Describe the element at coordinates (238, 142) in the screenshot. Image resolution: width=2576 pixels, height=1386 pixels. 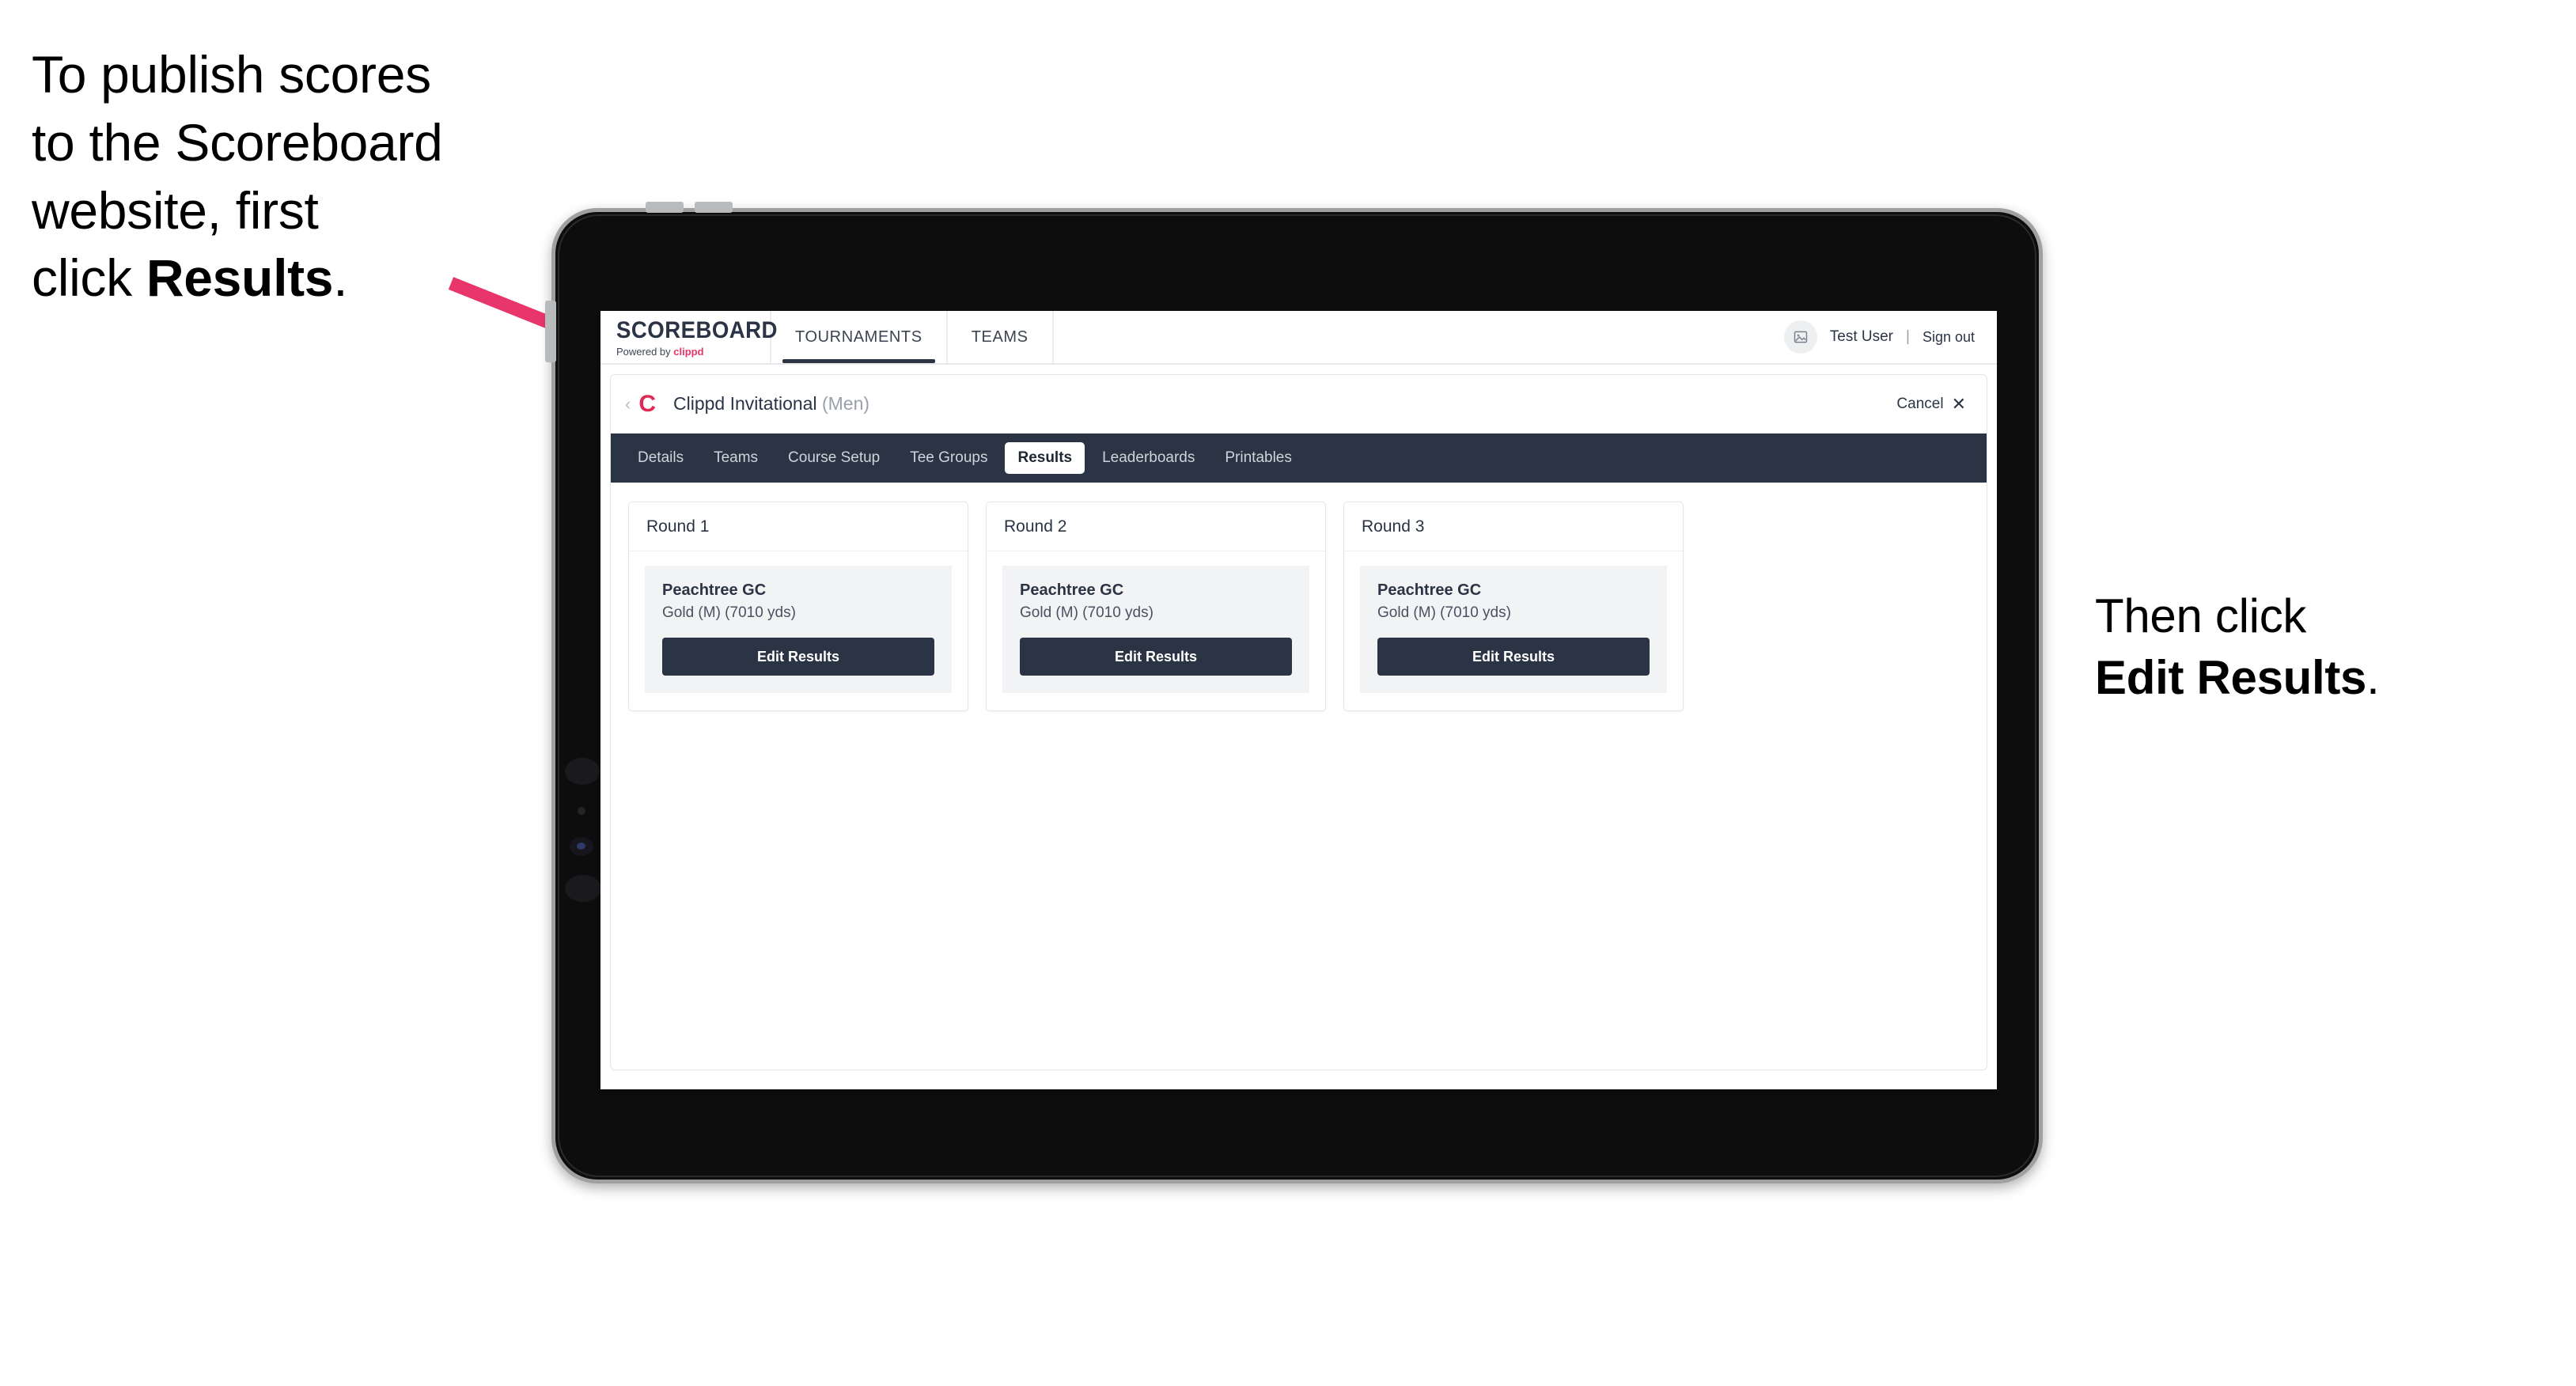
I see `annotation-left-line2: to the Scoreboard` at that location.